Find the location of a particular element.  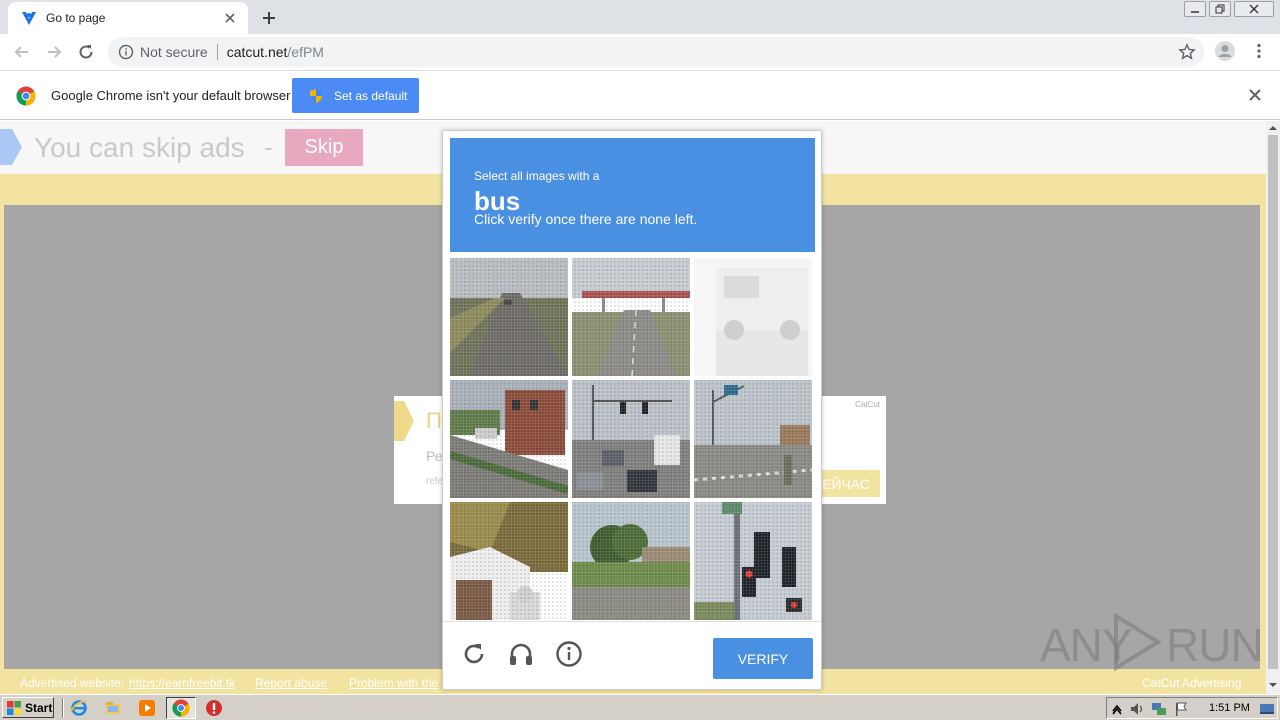

captcha-tile-street-building is located at coordinates (509, 439).